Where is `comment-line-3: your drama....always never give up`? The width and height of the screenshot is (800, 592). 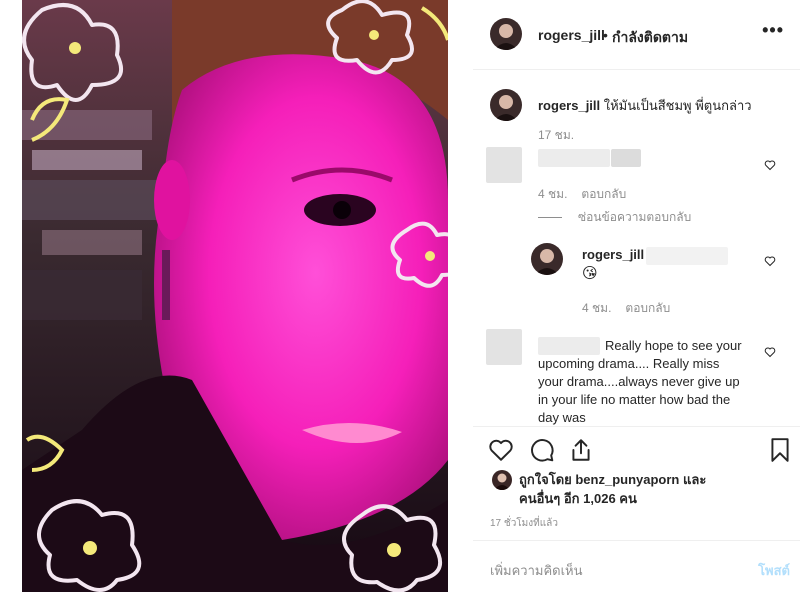 comment-line-3: your drama....always never give up is located at coordinates (639, 381).